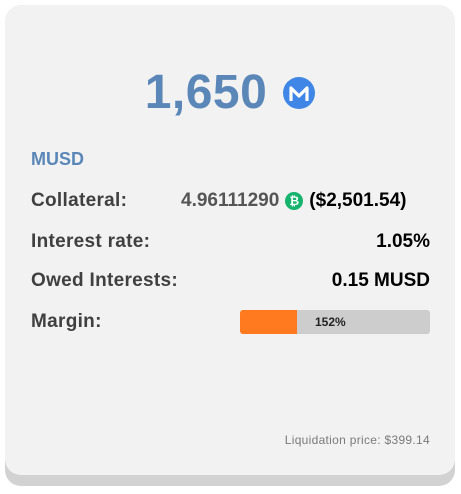 Image resolution: width=461 pixels, height=494 pixels. What do you see at coordinates (79, 200) in the screenshot?
I see `collateral-label: Collateral:` at bounding box center [79, 200].